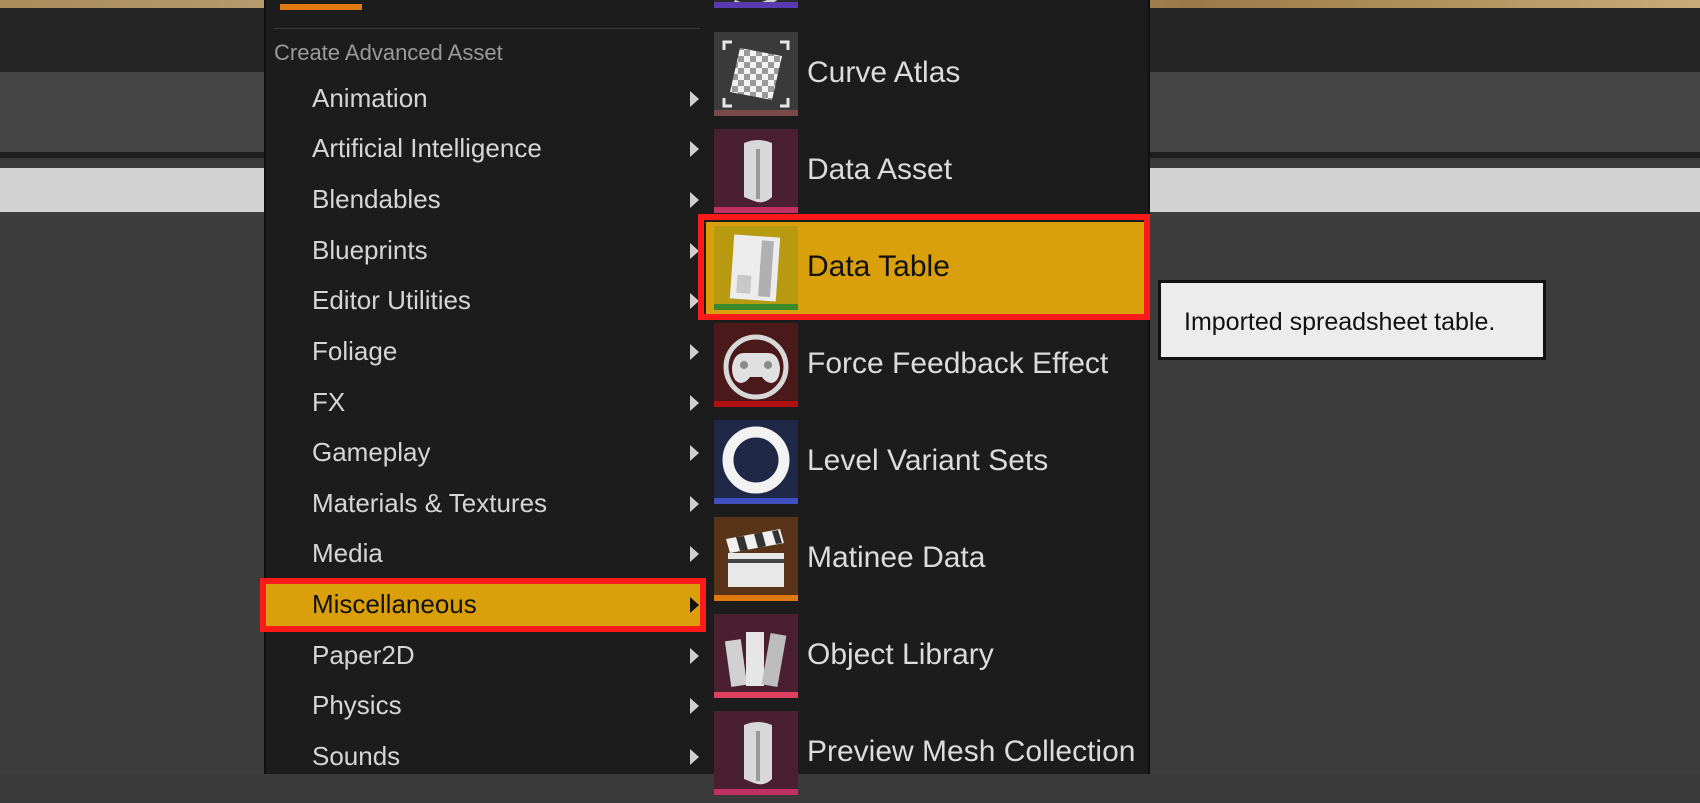  Describe the element at coordinates (487, 655) in the screenshot. I see `menu-item-paper2d: Paper2D` at that location.